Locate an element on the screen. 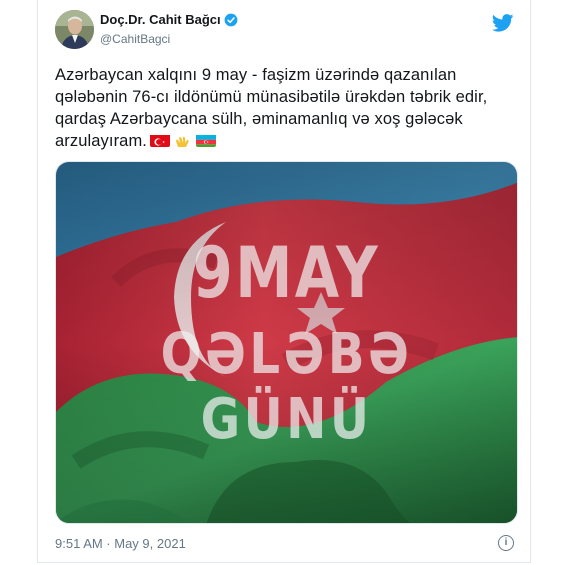 The image size is (576, 565). avatar-image is located at coordinates (74, 29).